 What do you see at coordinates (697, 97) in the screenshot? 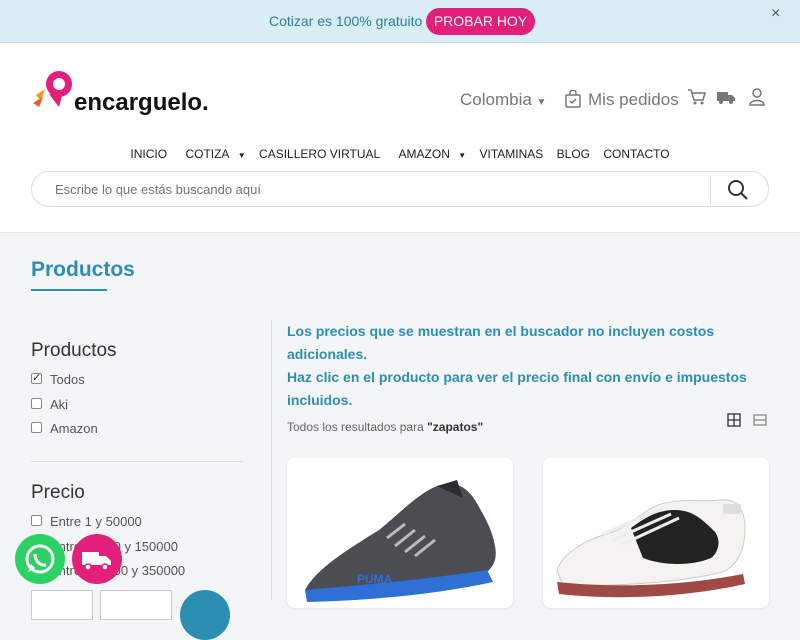
I see `cart-icon` at bounding box center [697, 97].